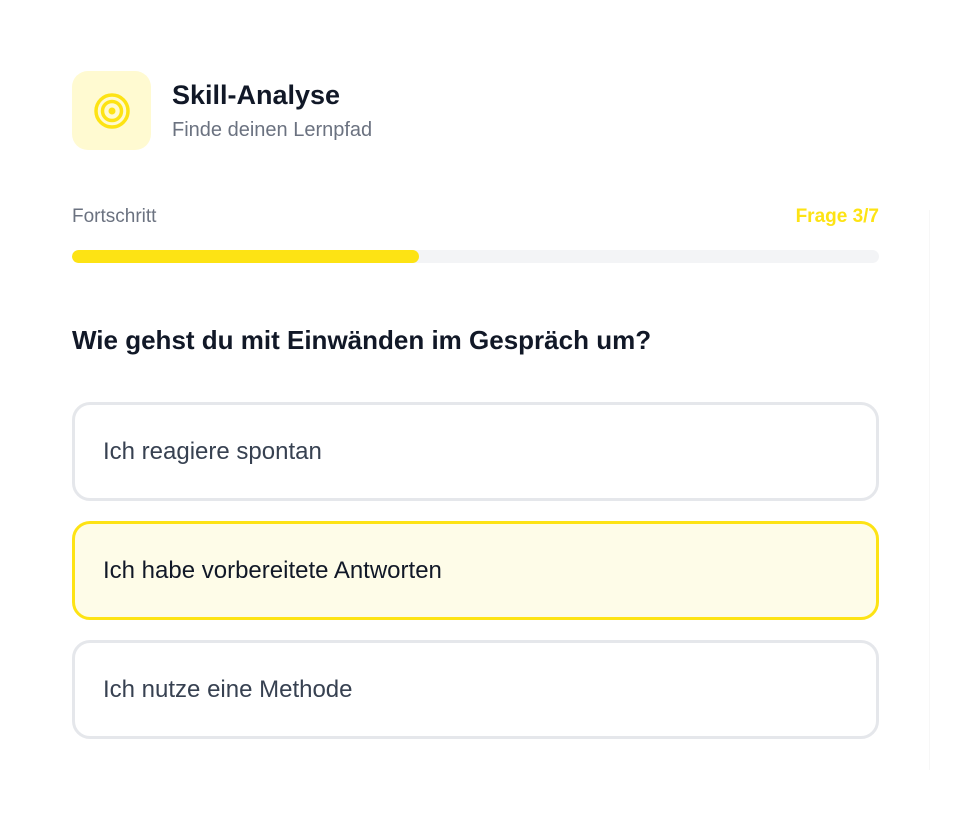  Describe the element at coordinates (475, 256) in the screenshot. I see `progress-bar` at that location.